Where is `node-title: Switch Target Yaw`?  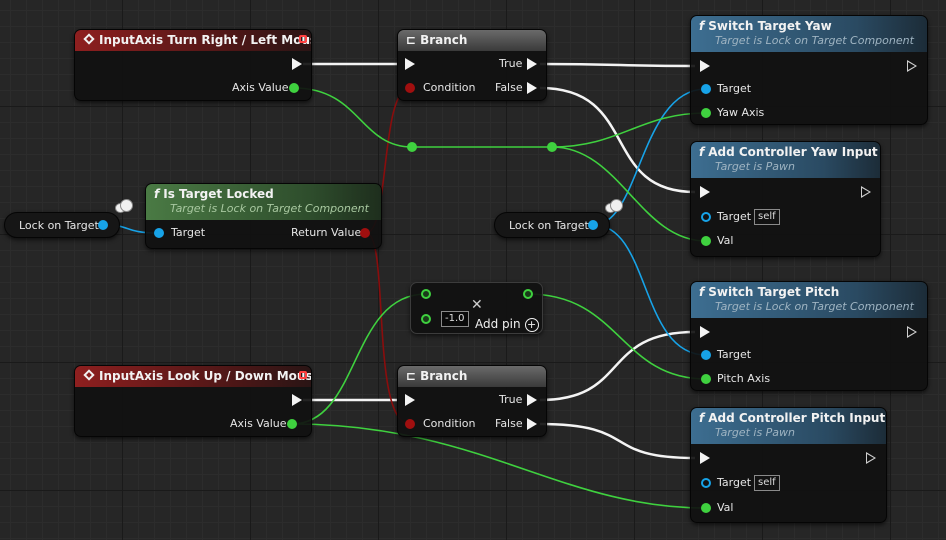 node-title: Switch Target Yaw is located at coordinates (770, 26).